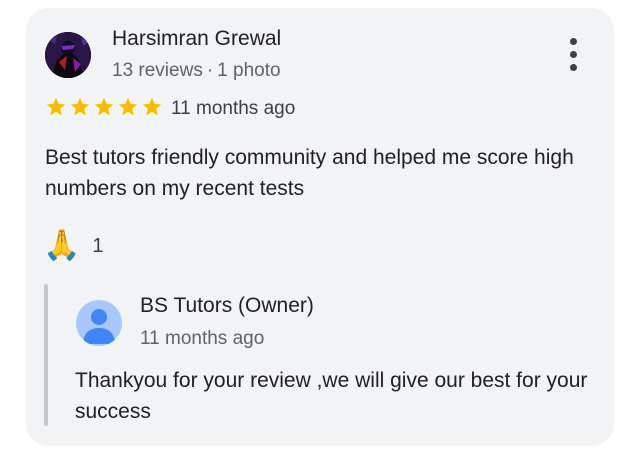 The image size is (640, 459). I want to click on person-icon, so click(99, 323).